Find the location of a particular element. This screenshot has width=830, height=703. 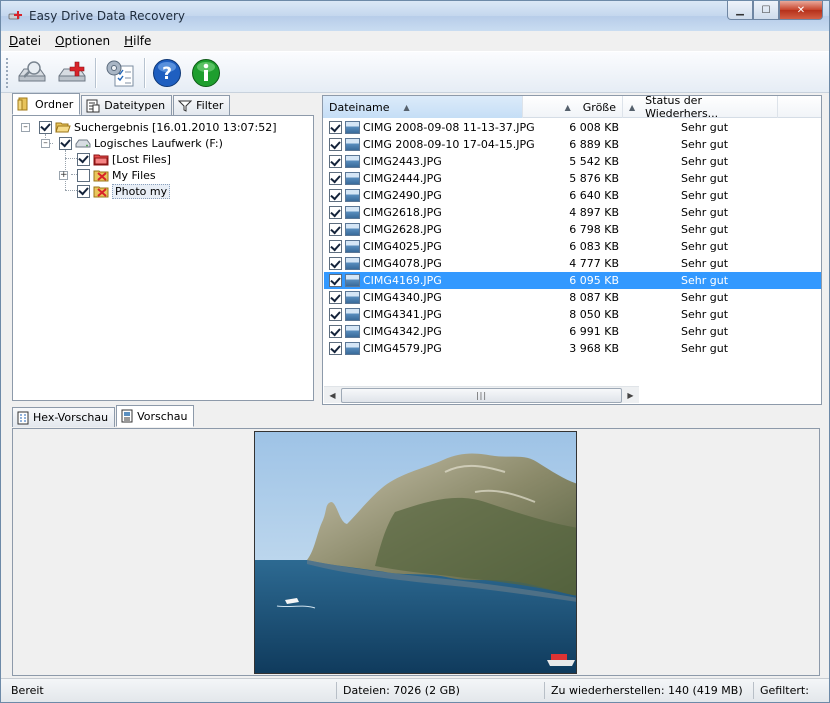

tree-node-my-files: + My Files is located at coordinates (107, 175).